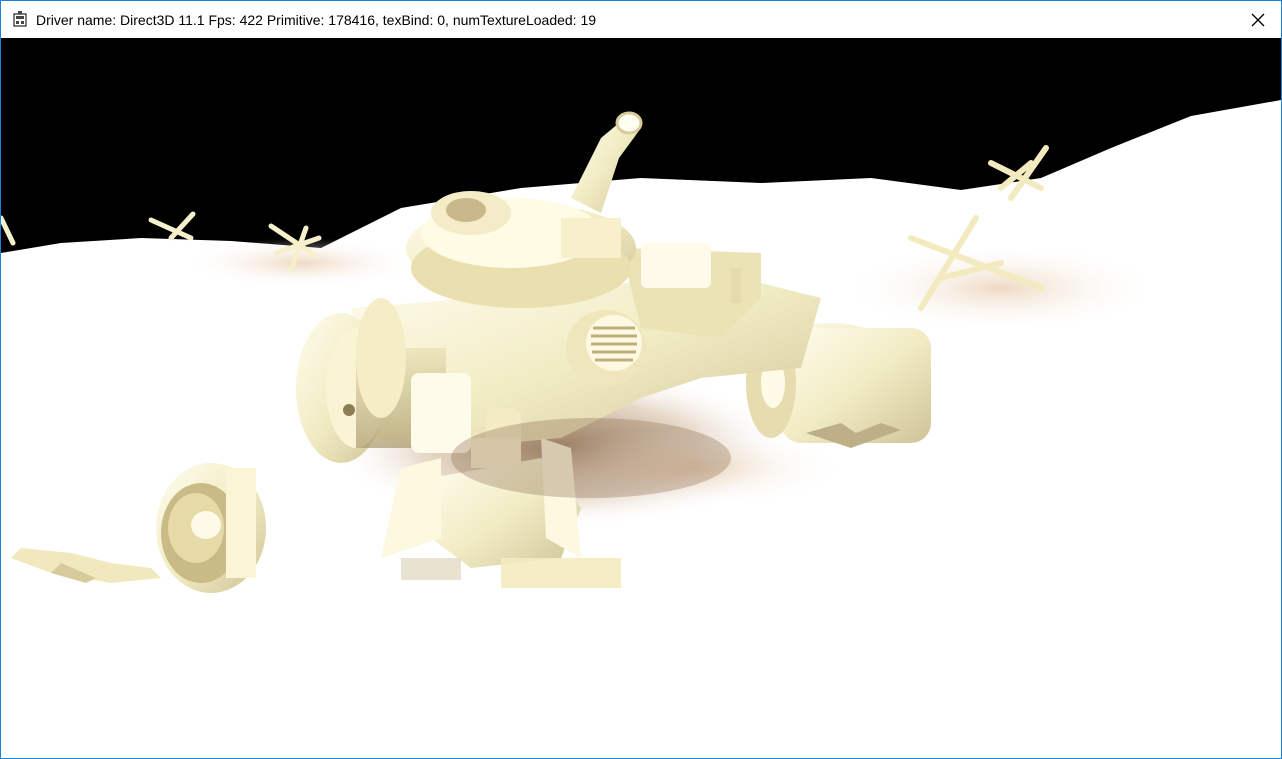  I want to click on detached-wheel, so click(211, 528).